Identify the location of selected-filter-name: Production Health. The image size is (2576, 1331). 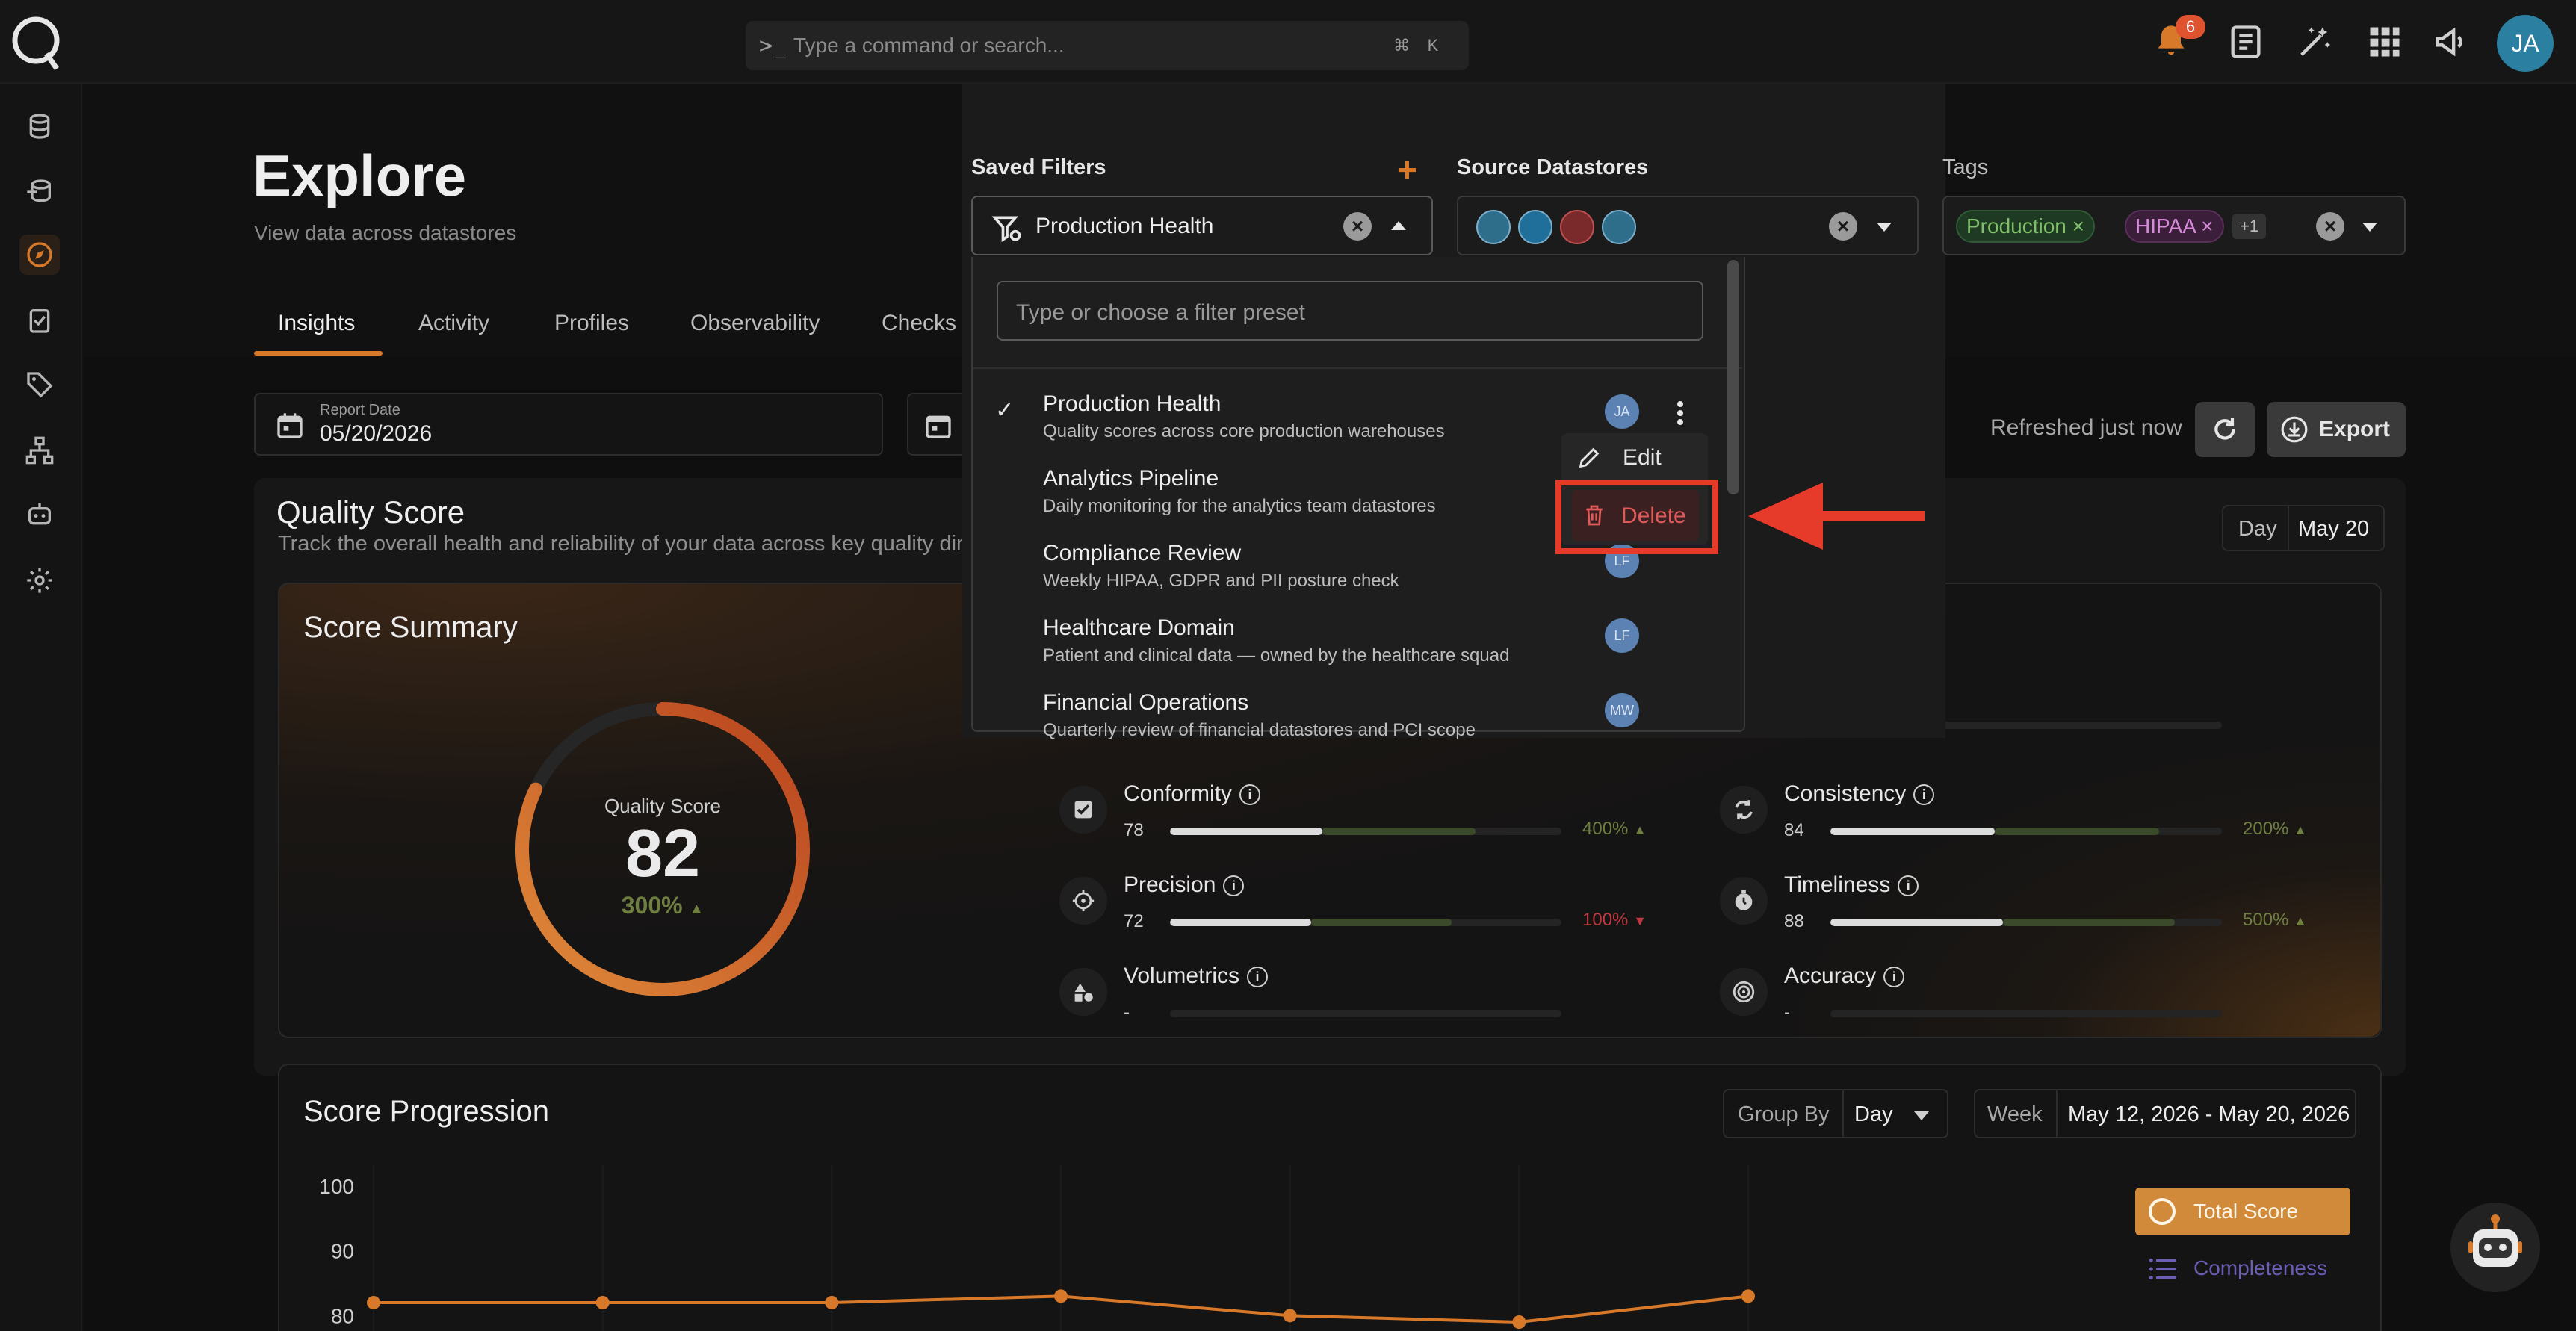
(1124, 226).